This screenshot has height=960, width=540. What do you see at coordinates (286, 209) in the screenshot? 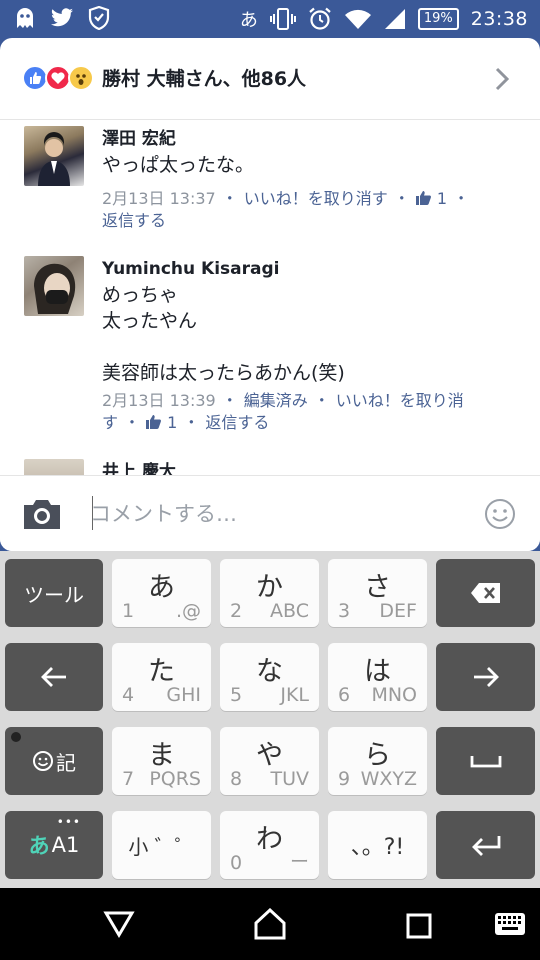
I see `comment-meta: 2月13日 13:37 ・いいね！を取り消す・ 1 ・返信する` at bounding box center [286, 209].